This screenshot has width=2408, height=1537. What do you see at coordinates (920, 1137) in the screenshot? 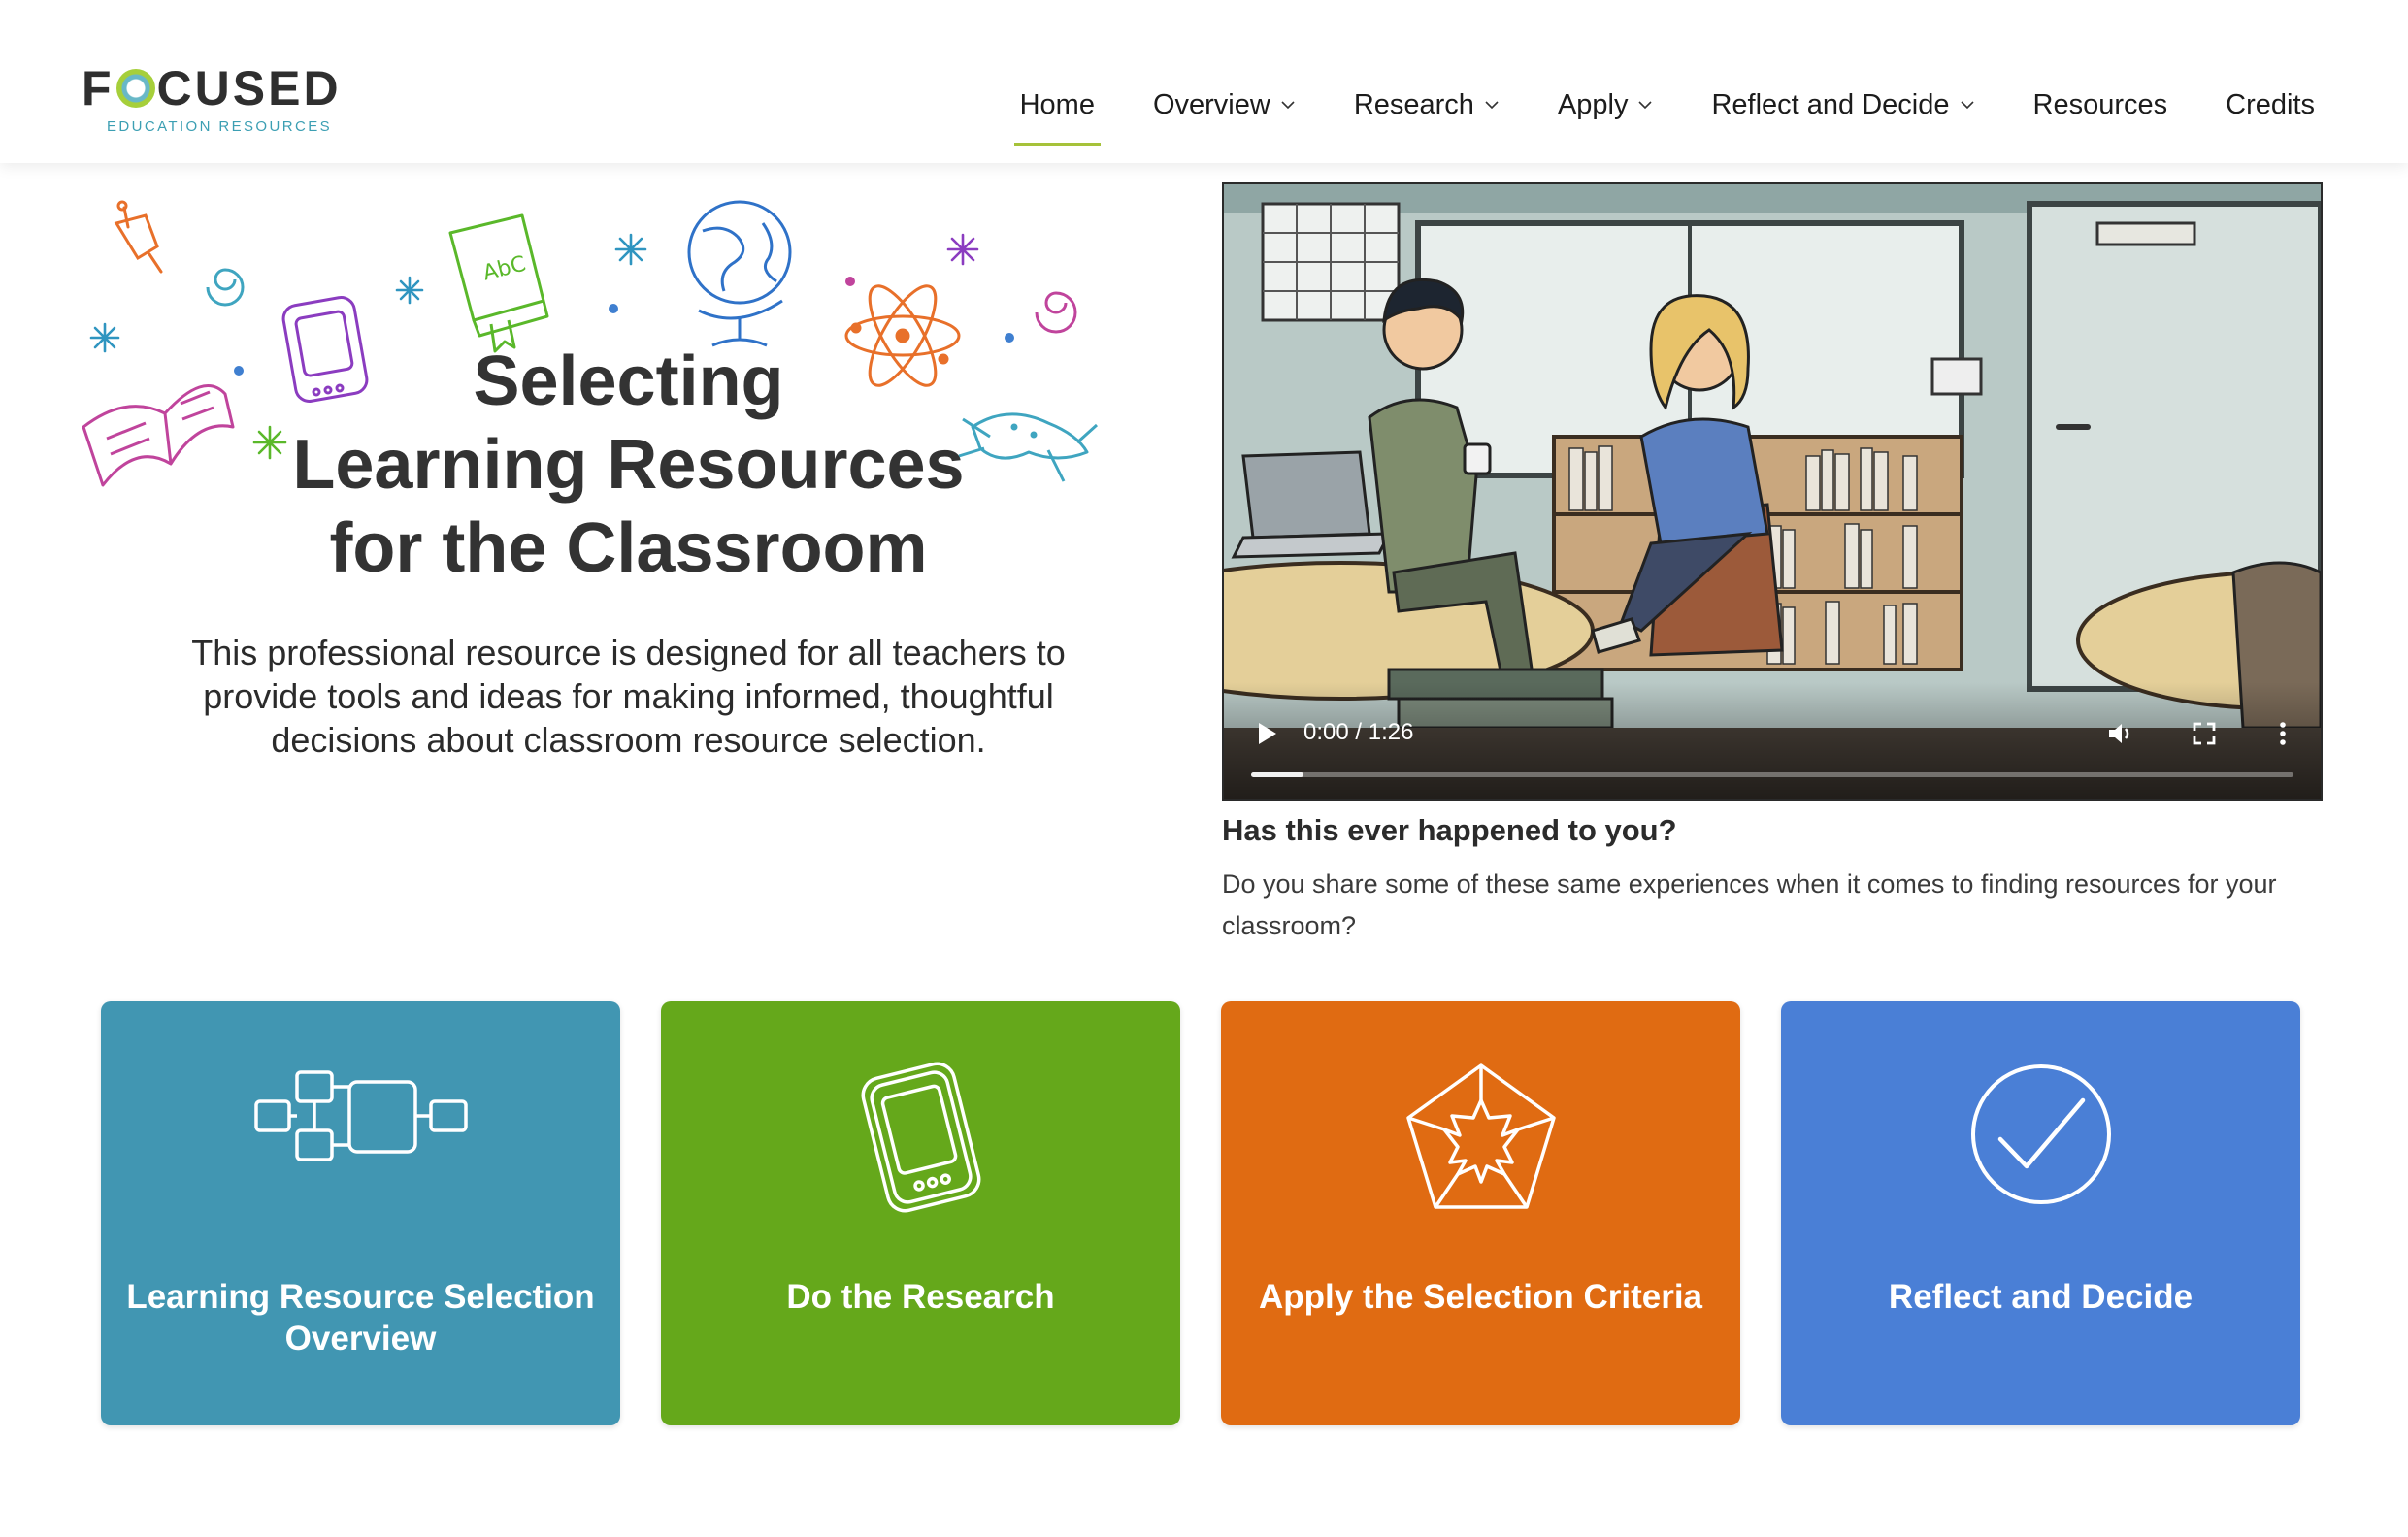
I see `tablet-icon` at bounding box center [920, 1137].